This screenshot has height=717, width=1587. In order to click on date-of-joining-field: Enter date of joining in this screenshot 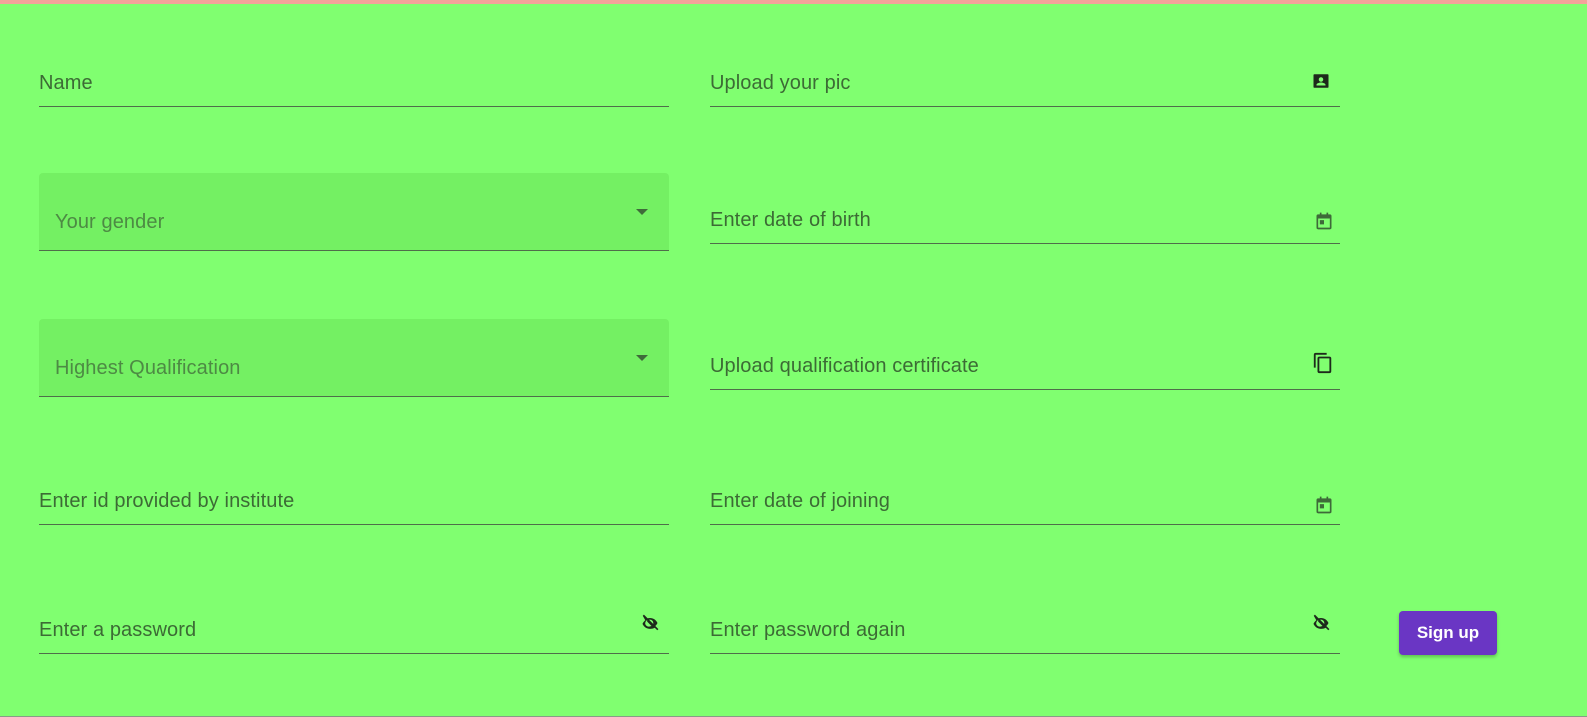, I will do `click(1025, 501)`.